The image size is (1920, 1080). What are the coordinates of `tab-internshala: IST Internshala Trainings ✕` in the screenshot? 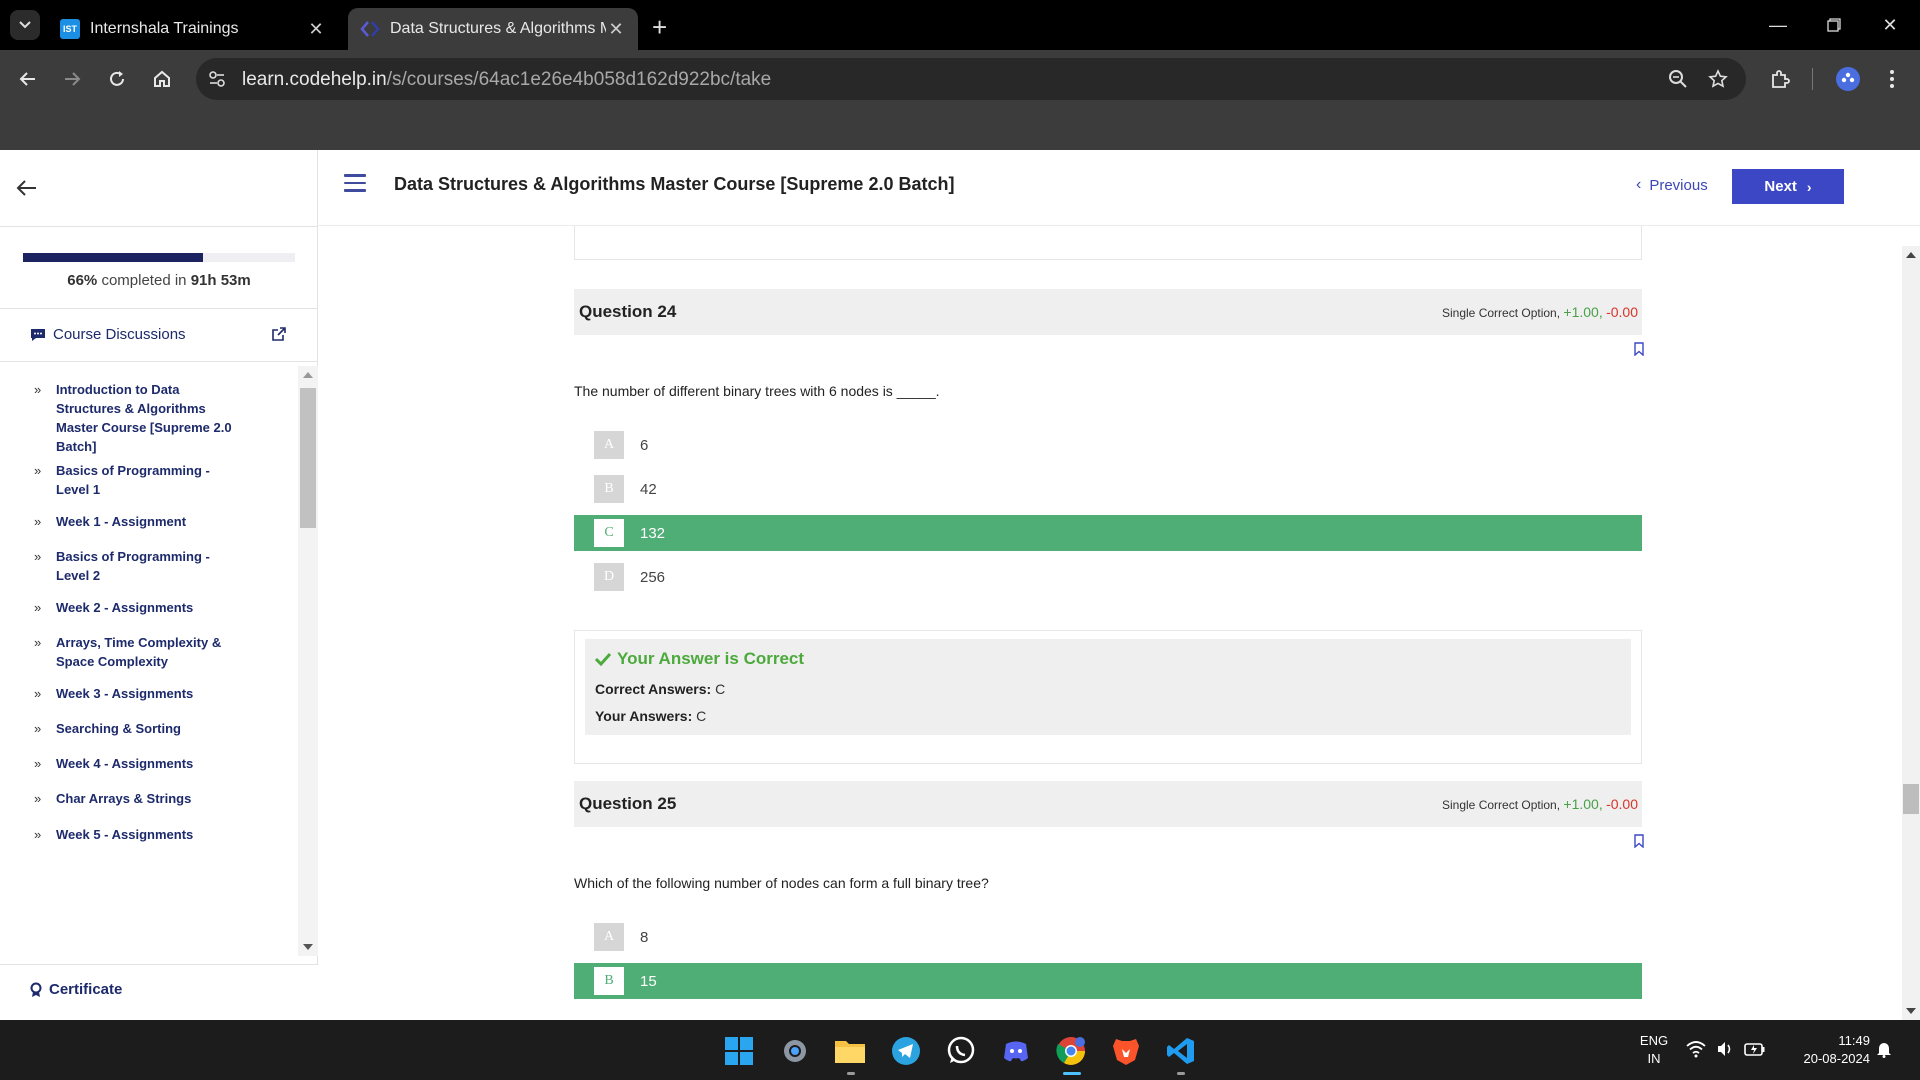 It's located at (193, 29).